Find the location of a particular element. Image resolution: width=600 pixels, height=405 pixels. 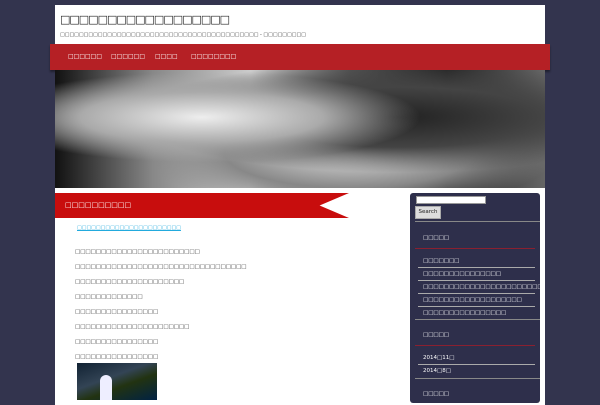

archive-heading: □□□□□ is located at coordinates (436, 335).